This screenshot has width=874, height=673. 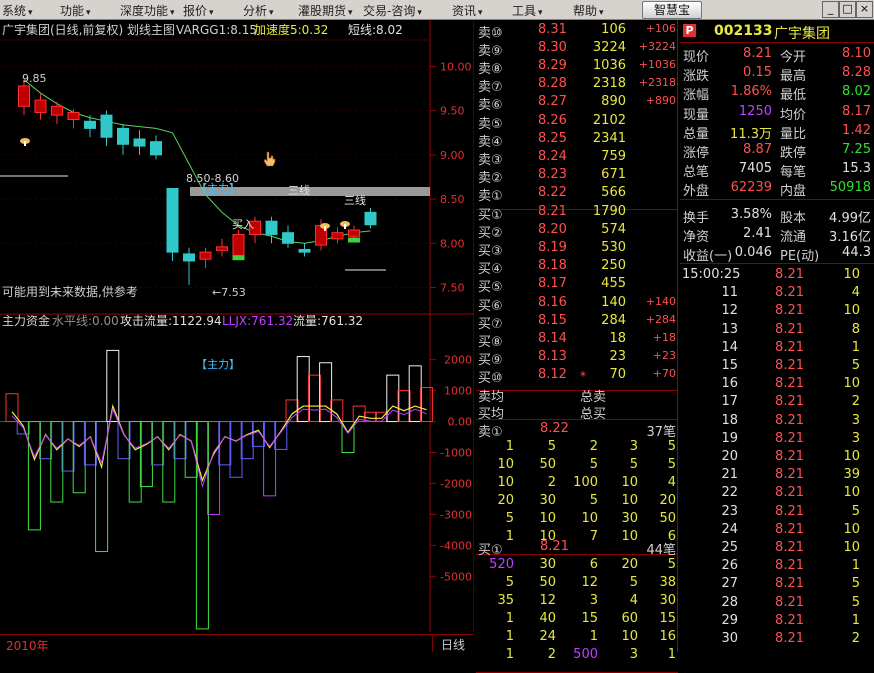 I want to click on minimize-button: _, so click(x=830, y=9).